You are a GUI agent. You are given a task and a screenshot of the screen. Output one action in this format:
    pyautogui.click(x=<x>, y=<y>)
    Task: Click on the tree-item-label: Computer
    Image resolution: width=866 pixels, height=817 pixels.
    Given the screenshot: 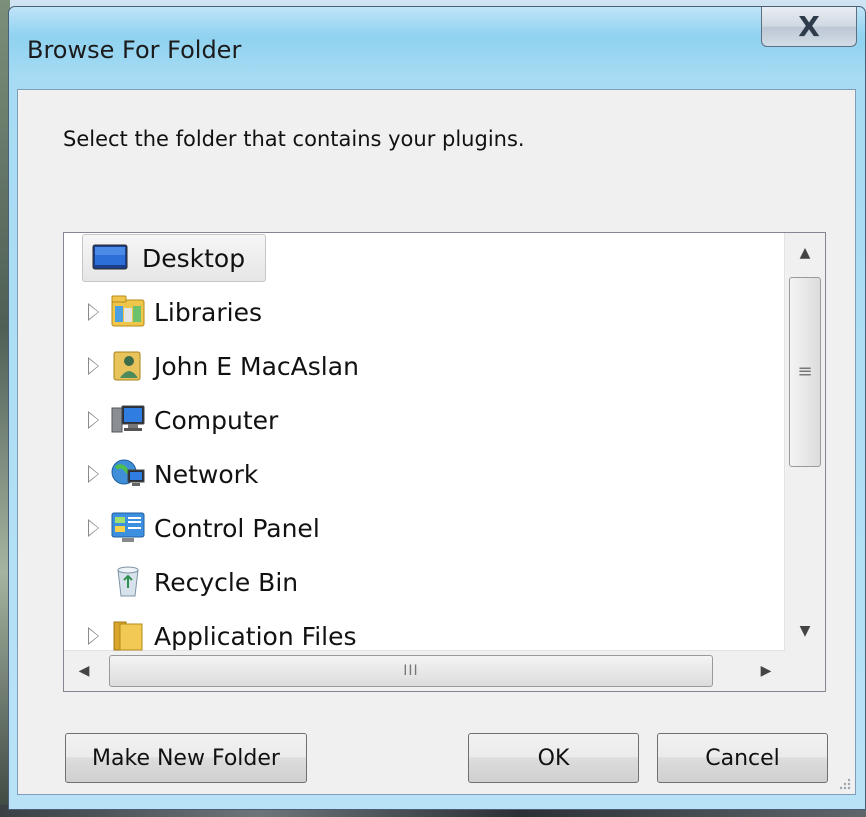 What is the action you would take?
    pyautogui.click(x=216, y=420)
    